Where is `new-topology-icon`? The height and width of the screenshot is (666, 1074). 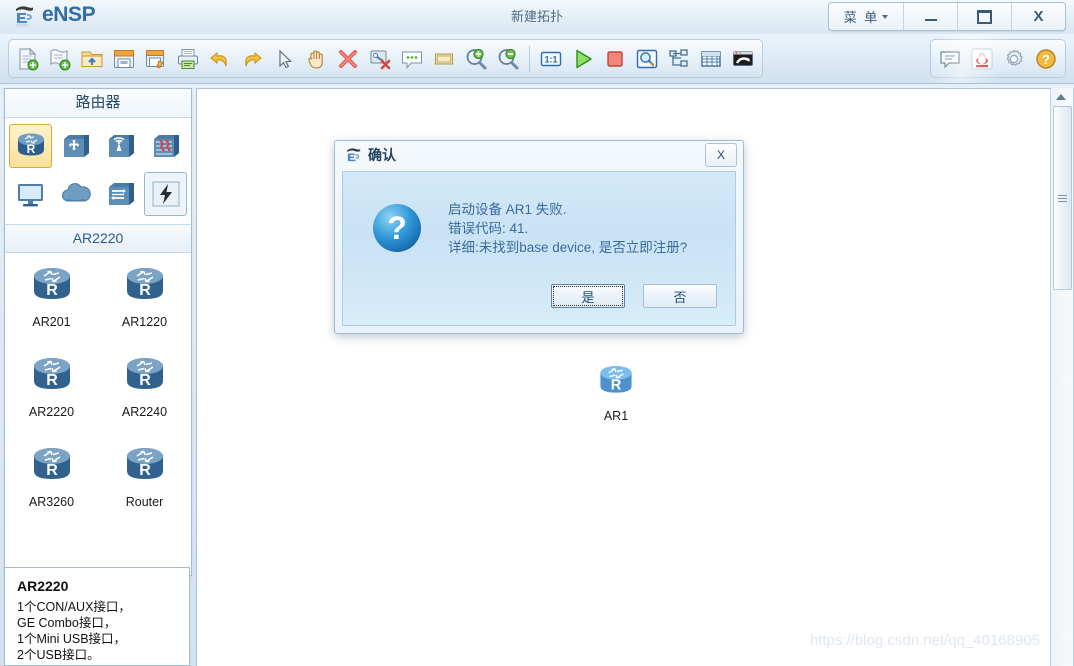
new-topology-icon is located at coordinates (28, 58).